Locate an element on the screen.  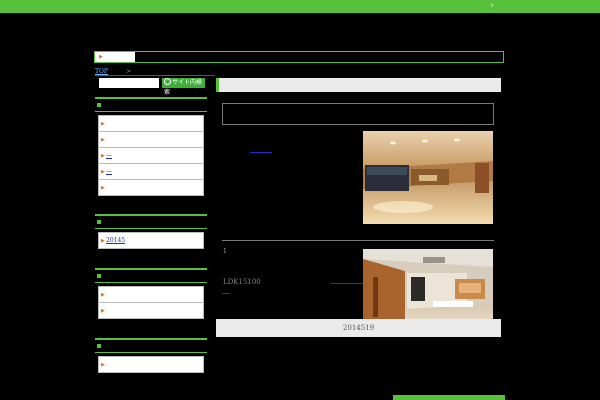
post-divider is located at coordinates (358, 240).